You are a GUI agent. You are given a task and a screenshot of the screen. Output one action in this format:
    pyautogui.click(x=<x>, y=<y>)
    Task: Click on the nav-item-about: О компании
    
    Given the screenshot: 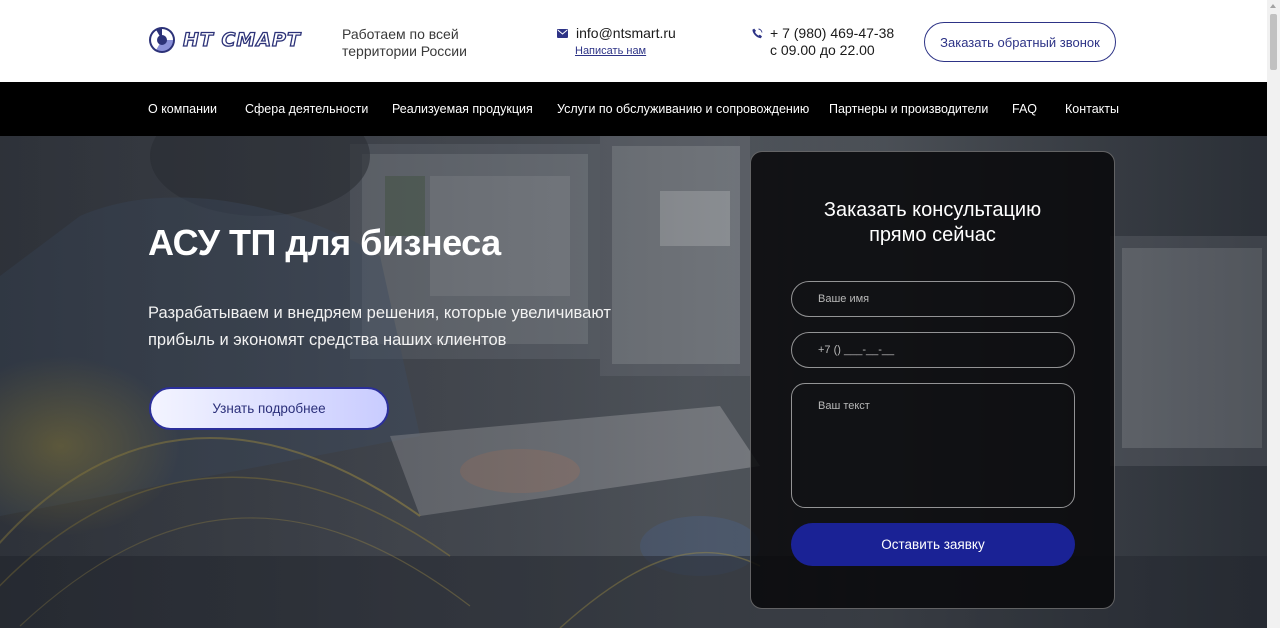 What is the action you would take?
    pyautogui.click(x=182, y=109)
    